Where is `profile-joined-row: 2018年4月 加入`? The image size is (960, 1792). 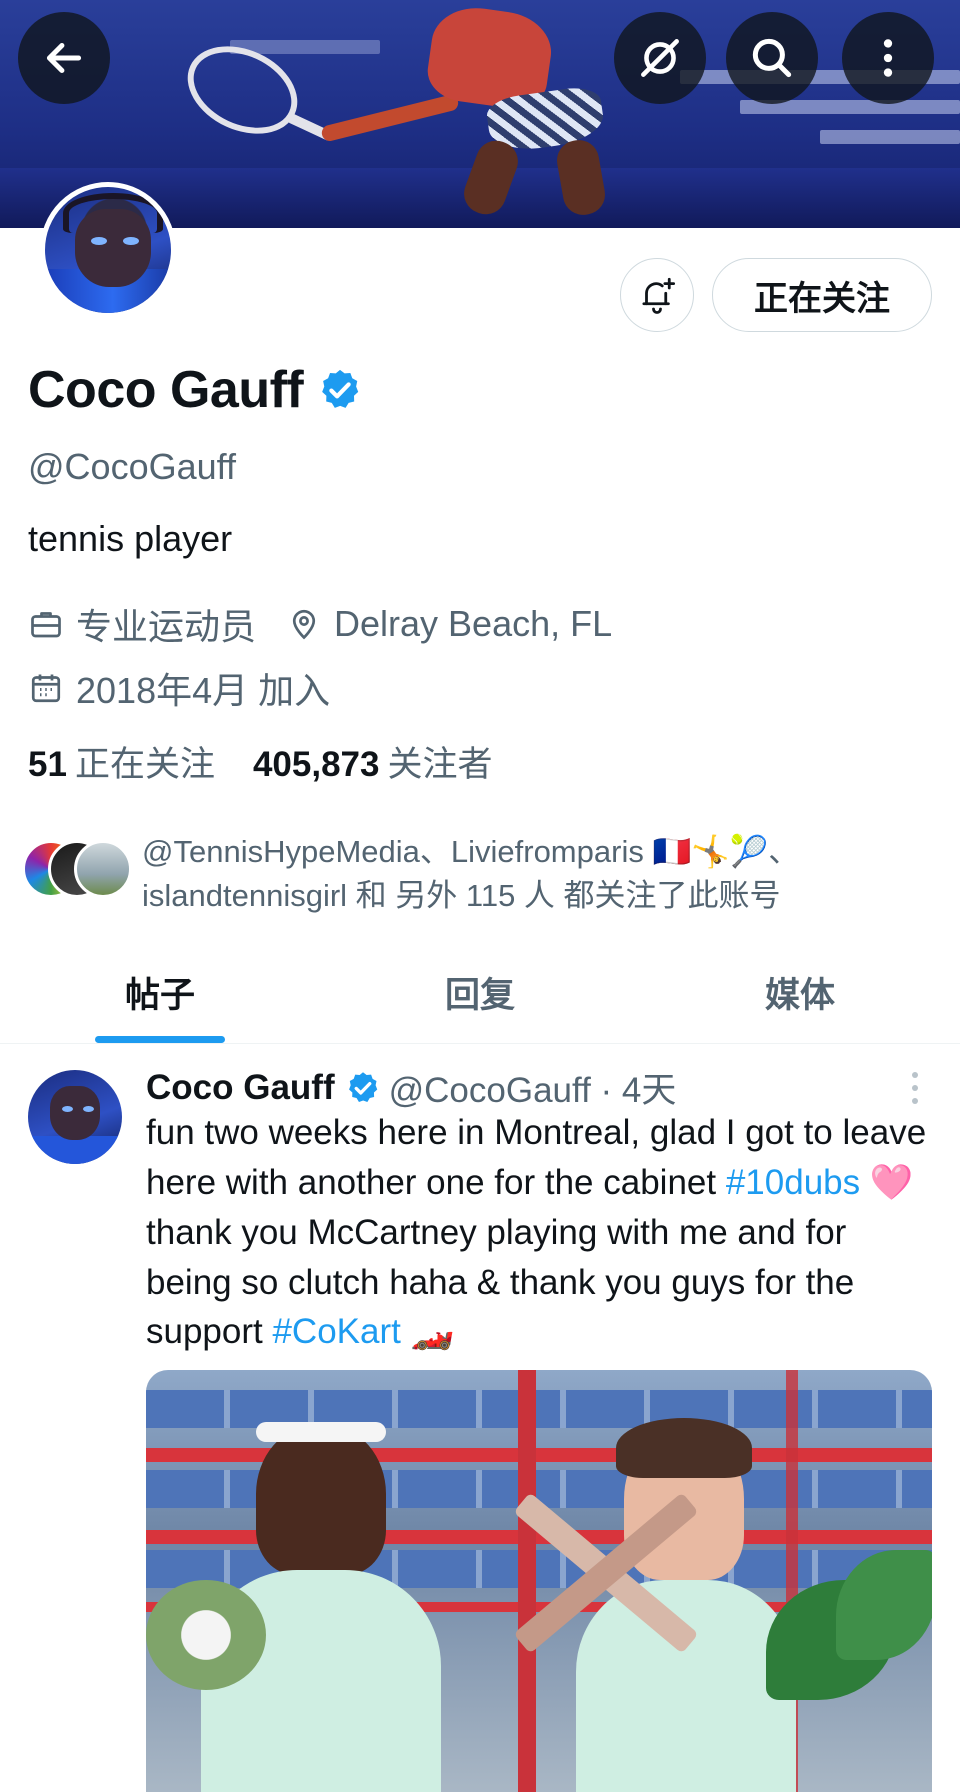
profile-joined-row: 2018年4月 加入 is located at coordinates (179, 688).